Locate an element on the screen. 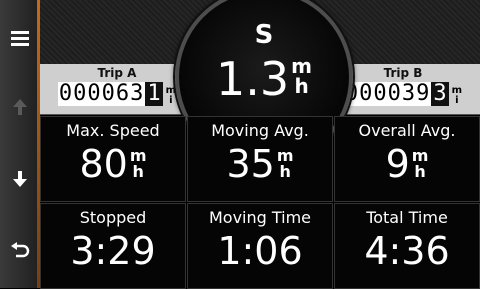 Image resolution: width=480 pixels, height=289 pixels. back-icon is located at coordinates (20, 250).